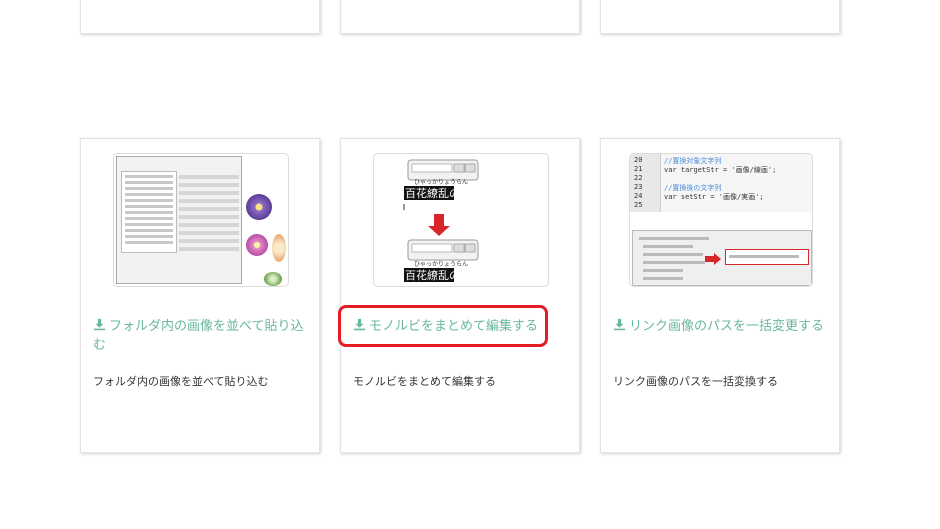  What do you see at coordinates (432, 193) in the screenshot?
I see `kanji-text-top: 百花繚乱の` at bounding box center [432, 193].